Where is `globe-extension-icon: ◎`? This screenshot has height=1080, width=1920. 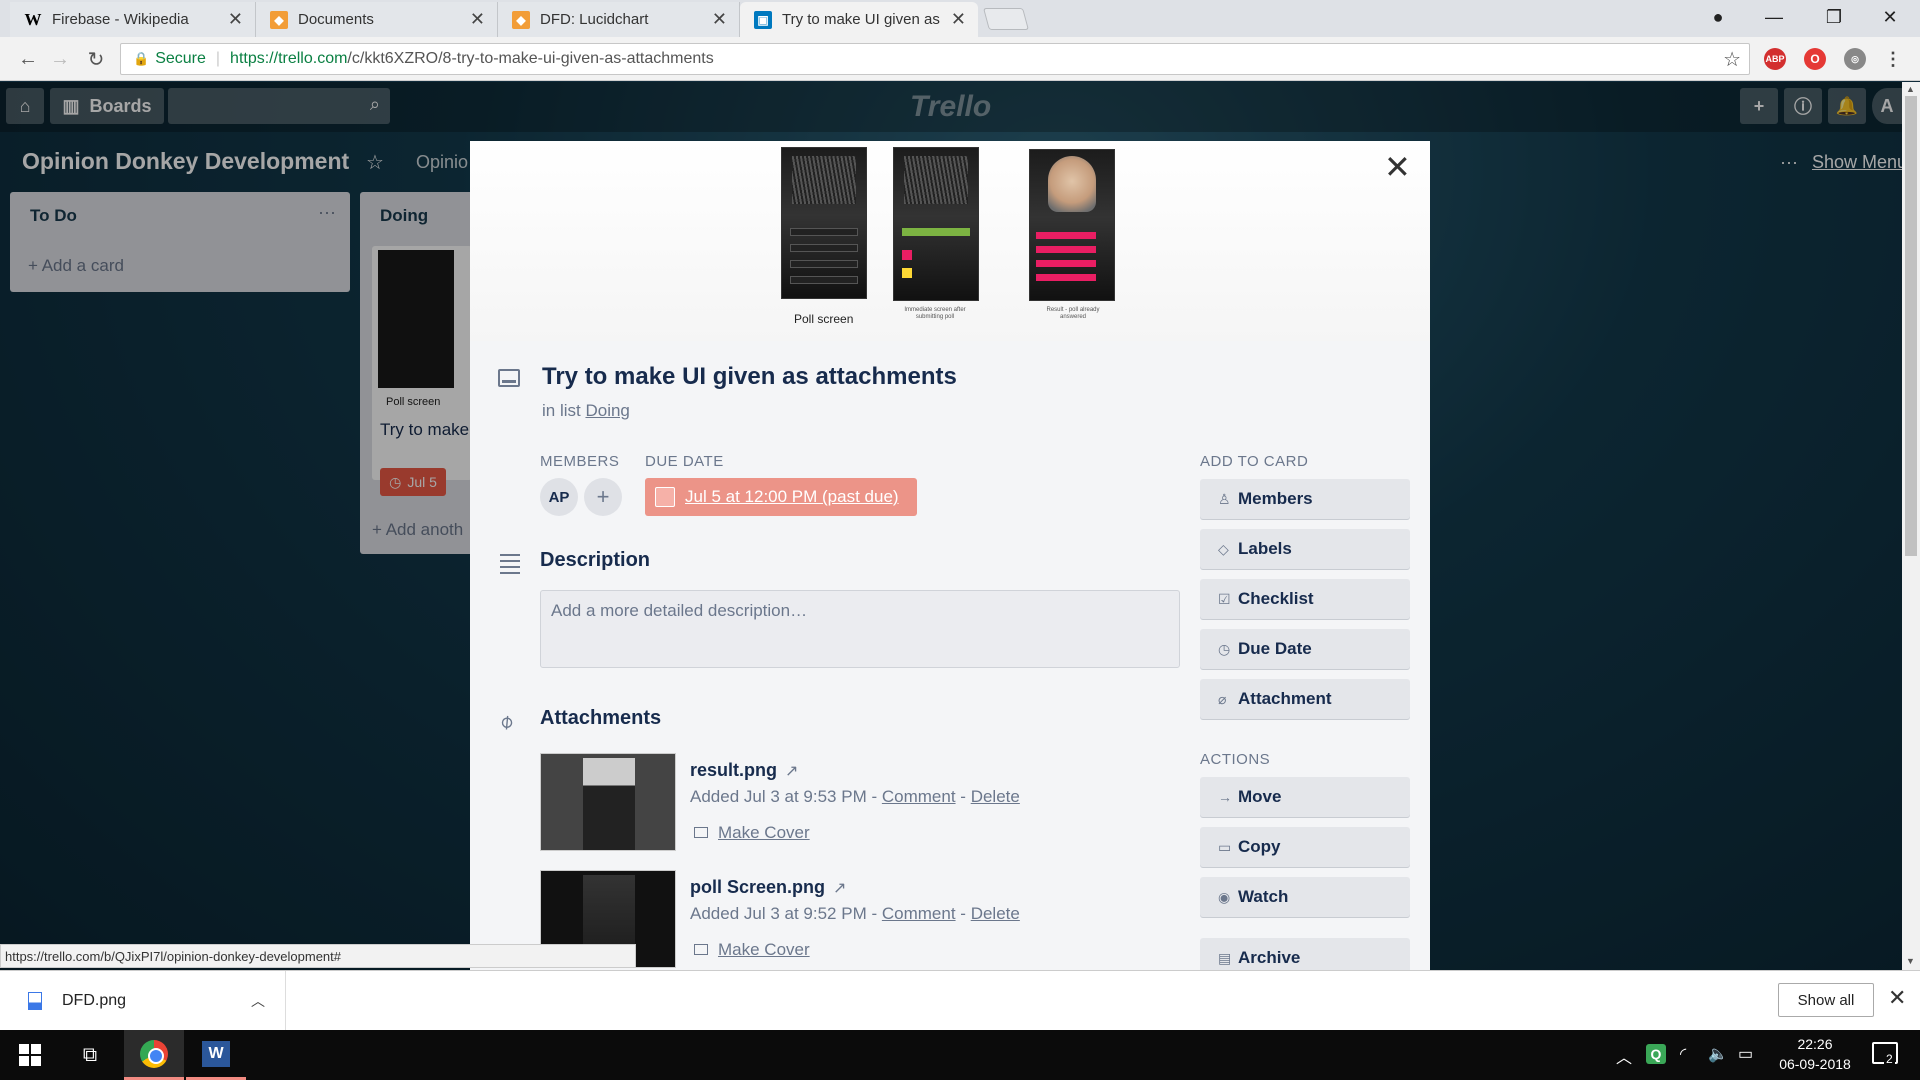
globe-extension-icon: ◎ is located at coordinates (1855, 59).